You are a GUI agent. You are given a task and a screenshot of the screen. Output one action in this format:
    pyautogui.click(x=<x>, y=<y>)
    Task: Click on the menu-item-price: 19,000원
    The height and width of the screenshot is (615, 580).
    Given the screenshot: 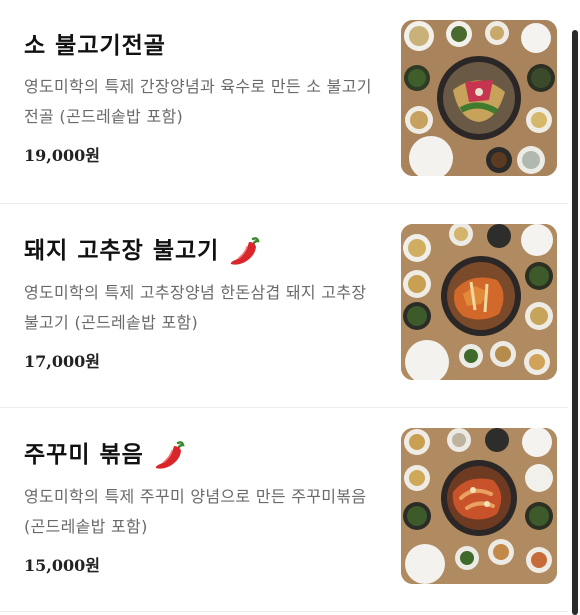 What is the action you would take?
    pyautogui.click(x=62, y=155)
    